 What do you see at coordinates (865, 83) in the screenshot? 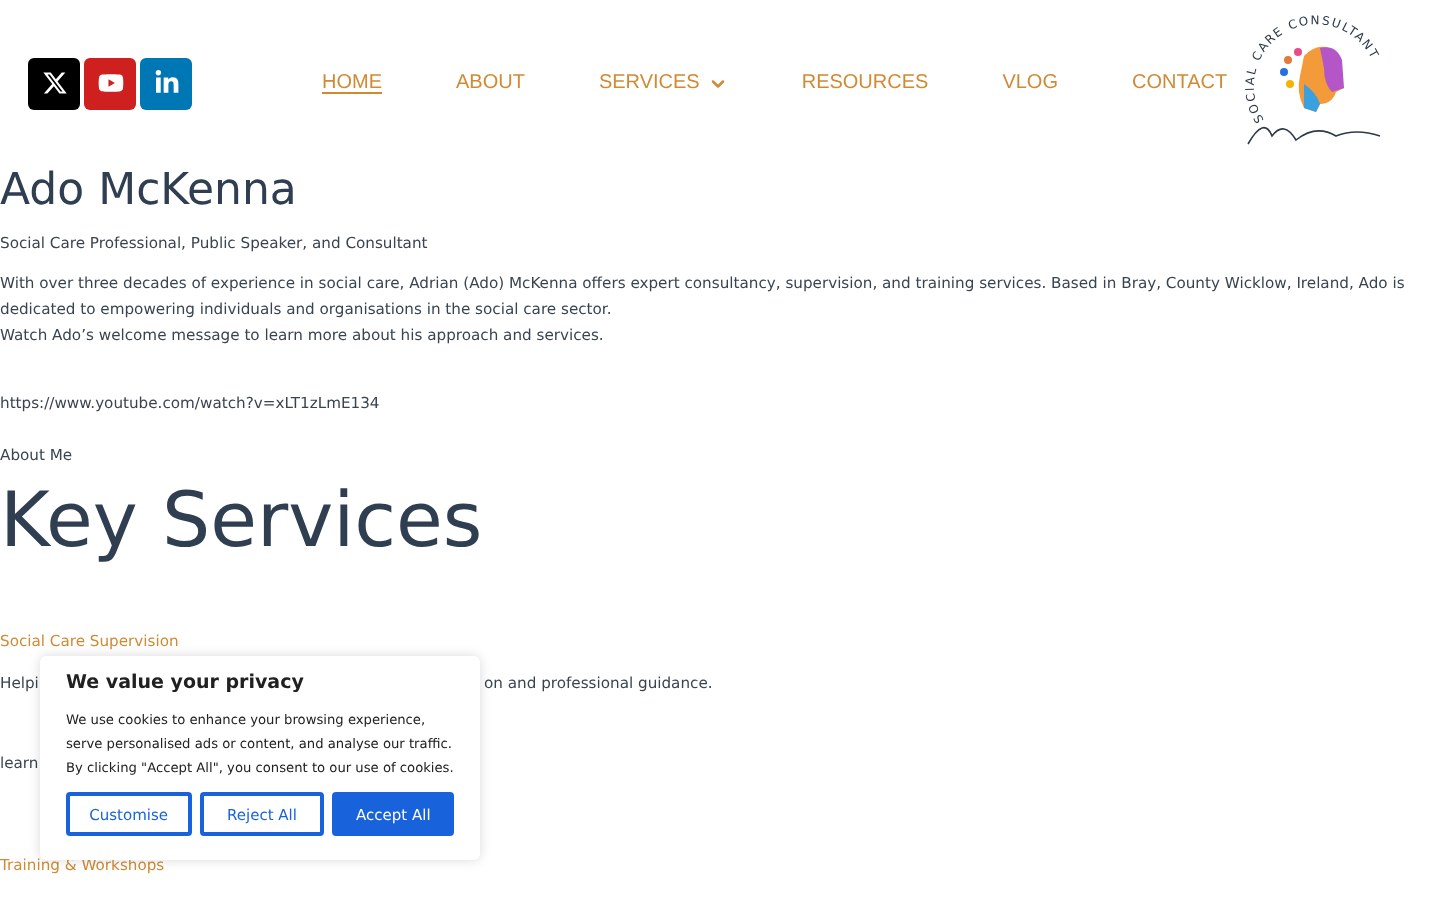
I see `nav-link: RESOURCES` at bounding box center [865, 83].